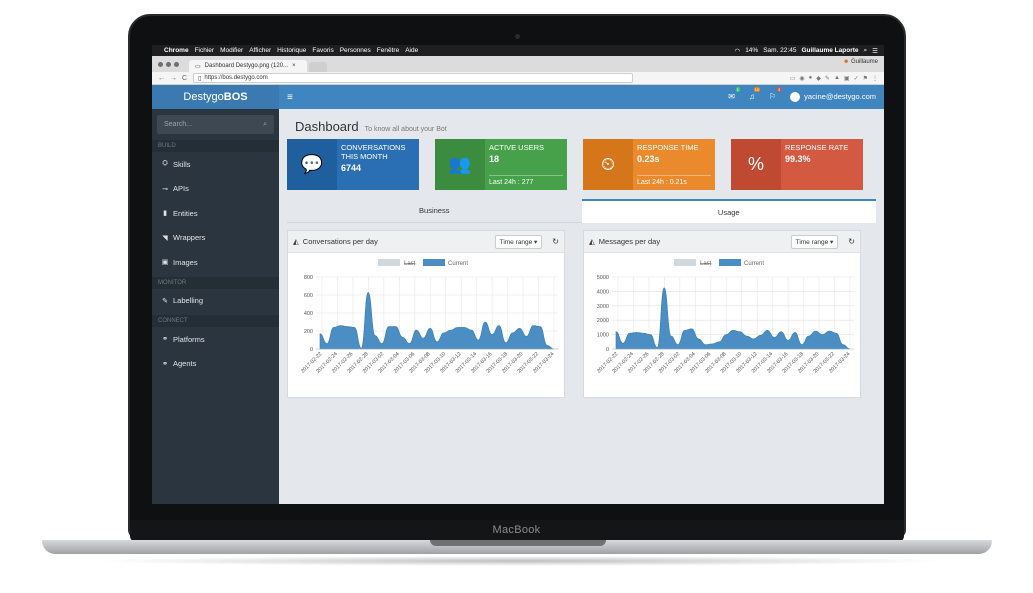  Describe the element at coordinates (592, 241) in the screenshot. I see `area-chart-icon: ◭` at that location.